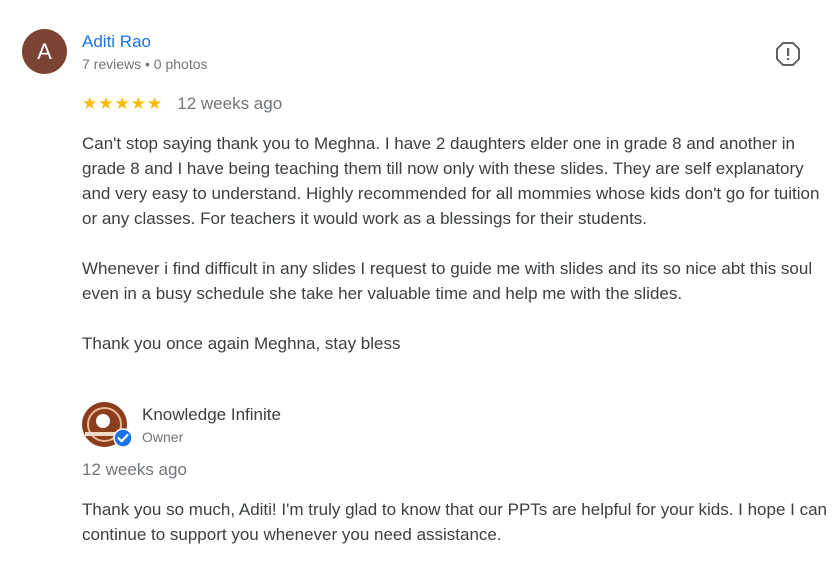 Image resolution: width=832 pixels, height=567 pixels. What do you see at coordinates (163, 437) in the screenshot?
I see `owner-role-label: Owner` at bounding box center [163, 437].